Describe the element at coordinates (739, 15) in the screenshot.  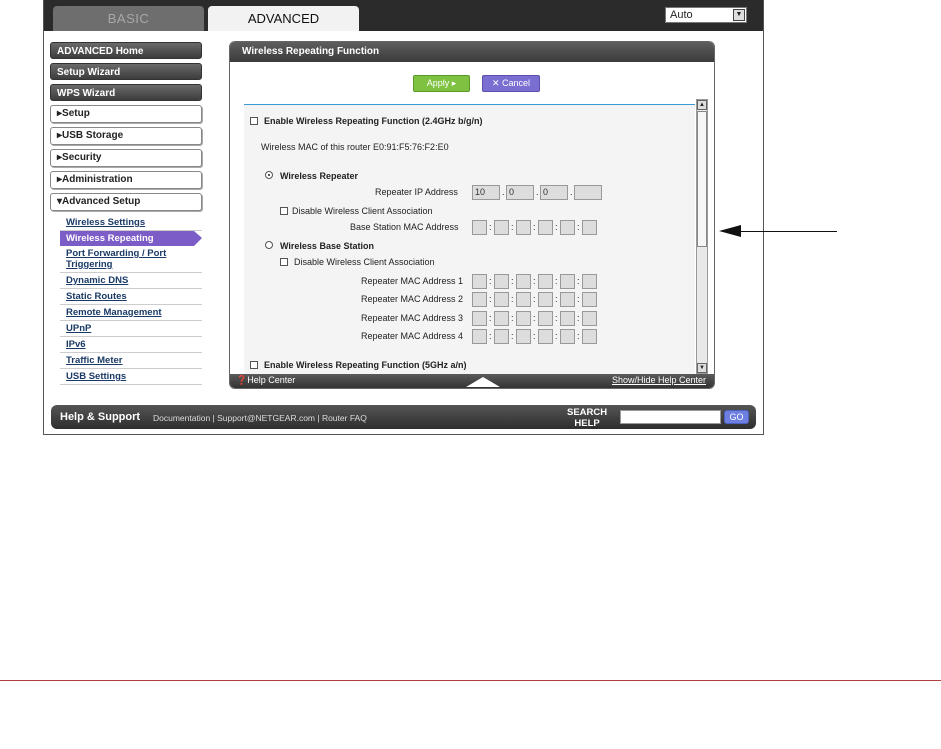
I see `dropdown-arrow-icon: ▼` at that location.